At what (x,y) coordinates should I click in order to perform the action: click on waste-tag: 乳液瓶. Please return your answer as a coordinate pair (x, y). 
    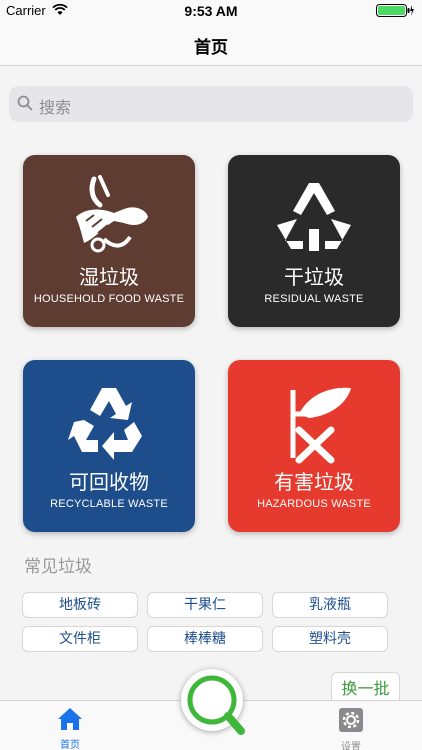
    Looking at the image, I should click on (330, 605).